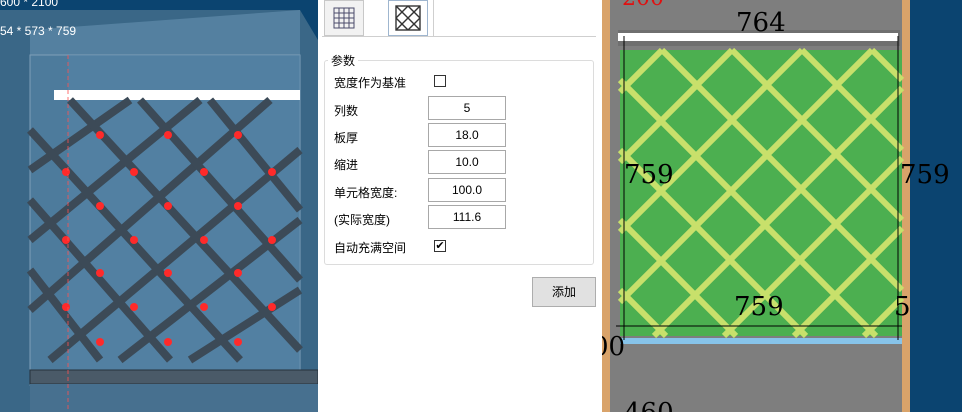 The width and height of the screenshot is (962, 412). What do you see at coordinates (925, 175) in the screenshot?
I see `dim-right-height: 759` at bounding box center [925, 175].